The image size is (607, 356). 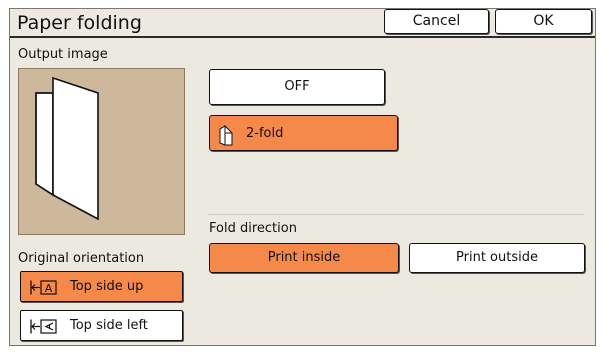 I want to click on cancel-button: Cancel, so click(x=436, y=21).